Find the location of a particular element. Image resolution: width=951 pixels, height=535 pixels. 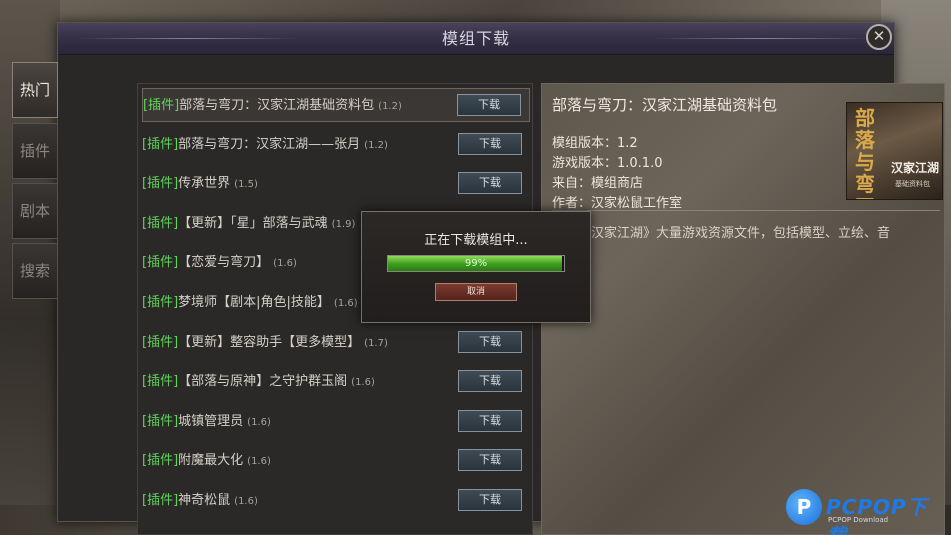

tab-scripts: 剧本 is located at coordinates (35, 211).